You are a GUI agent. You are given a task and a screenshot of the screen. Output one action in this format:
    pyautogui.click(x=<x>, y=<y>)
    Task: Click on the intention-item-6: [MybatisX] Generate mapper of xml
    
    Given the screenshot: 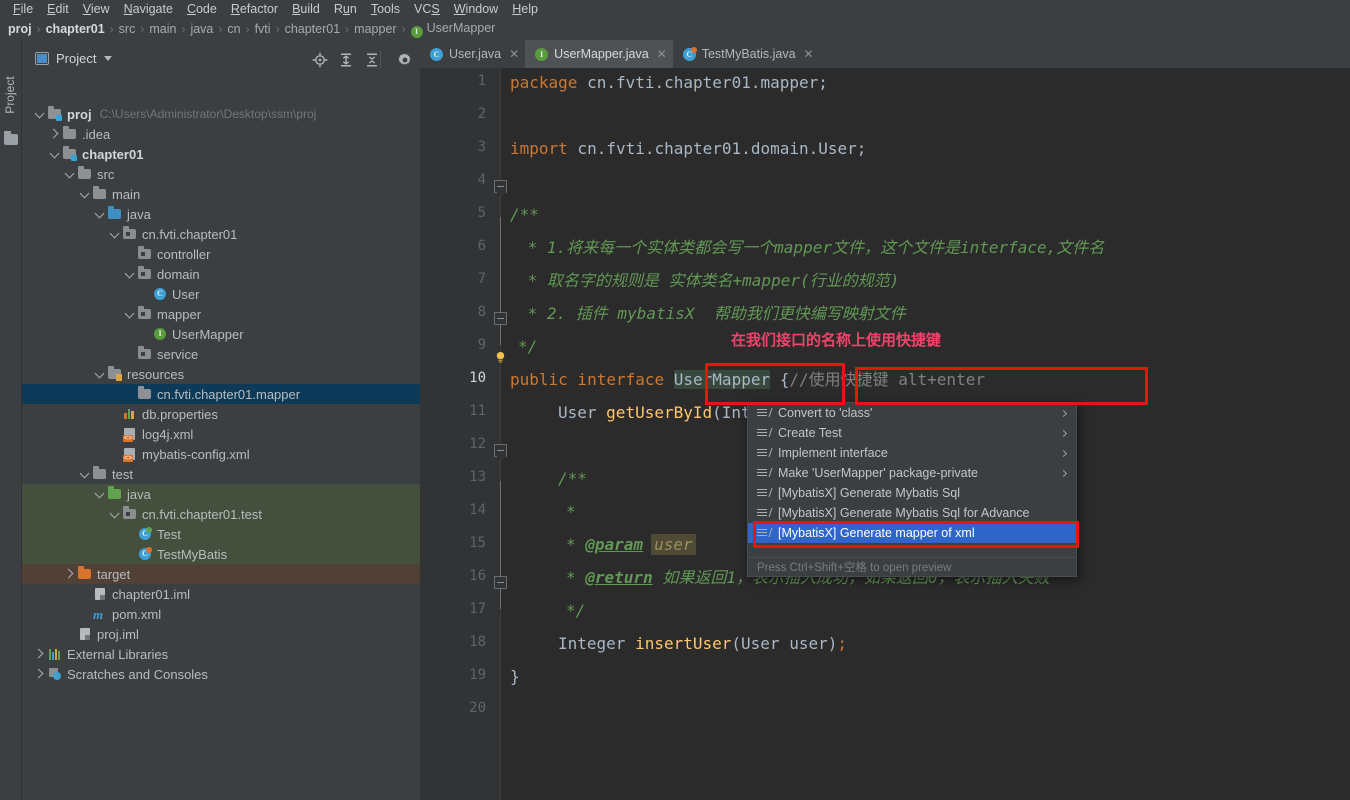 What is the action you would take?
    pyautogui.click(x=912, y=533)
    